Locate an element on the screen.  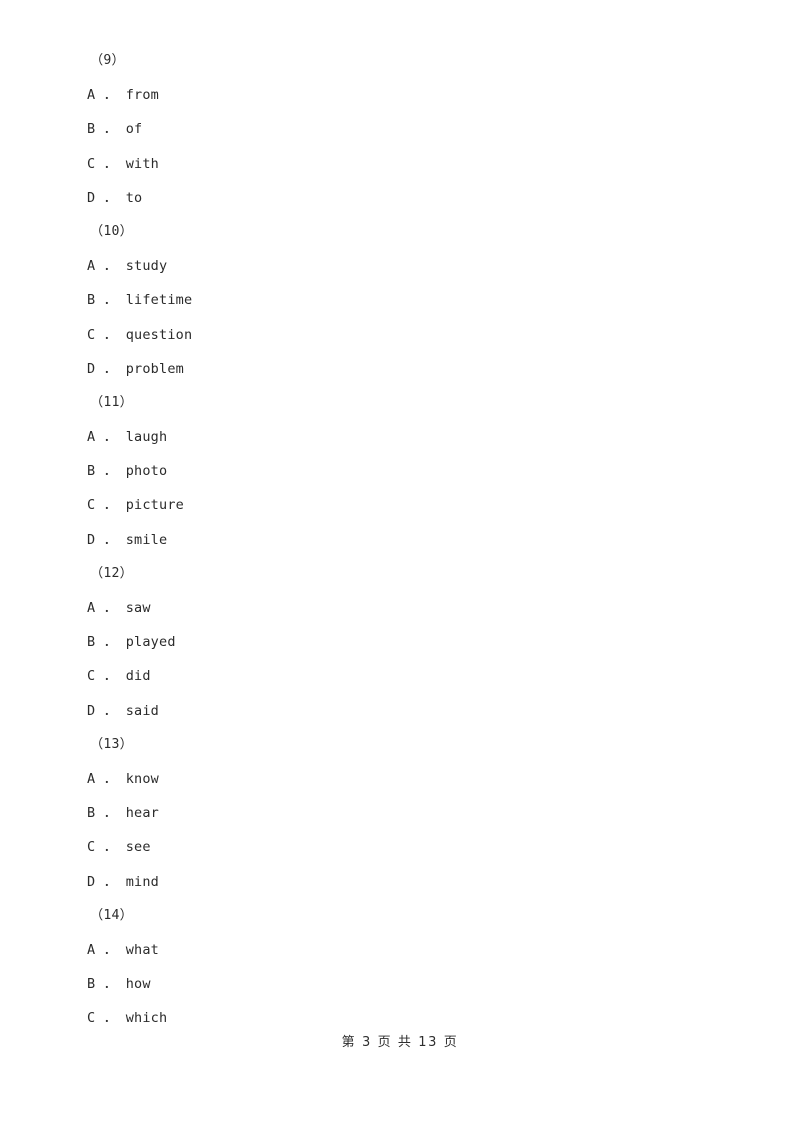
question-option: C ． picture is located at coordinates (400, 505).